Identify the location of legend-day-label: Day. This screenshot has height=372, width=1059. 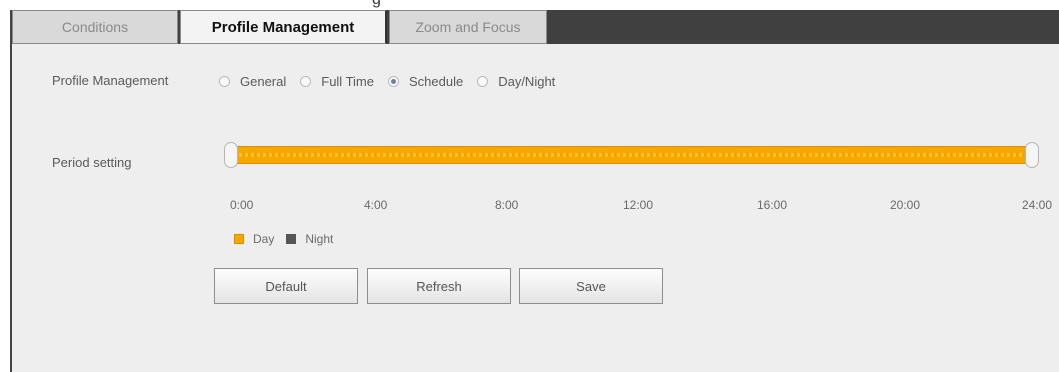
(264, 239).